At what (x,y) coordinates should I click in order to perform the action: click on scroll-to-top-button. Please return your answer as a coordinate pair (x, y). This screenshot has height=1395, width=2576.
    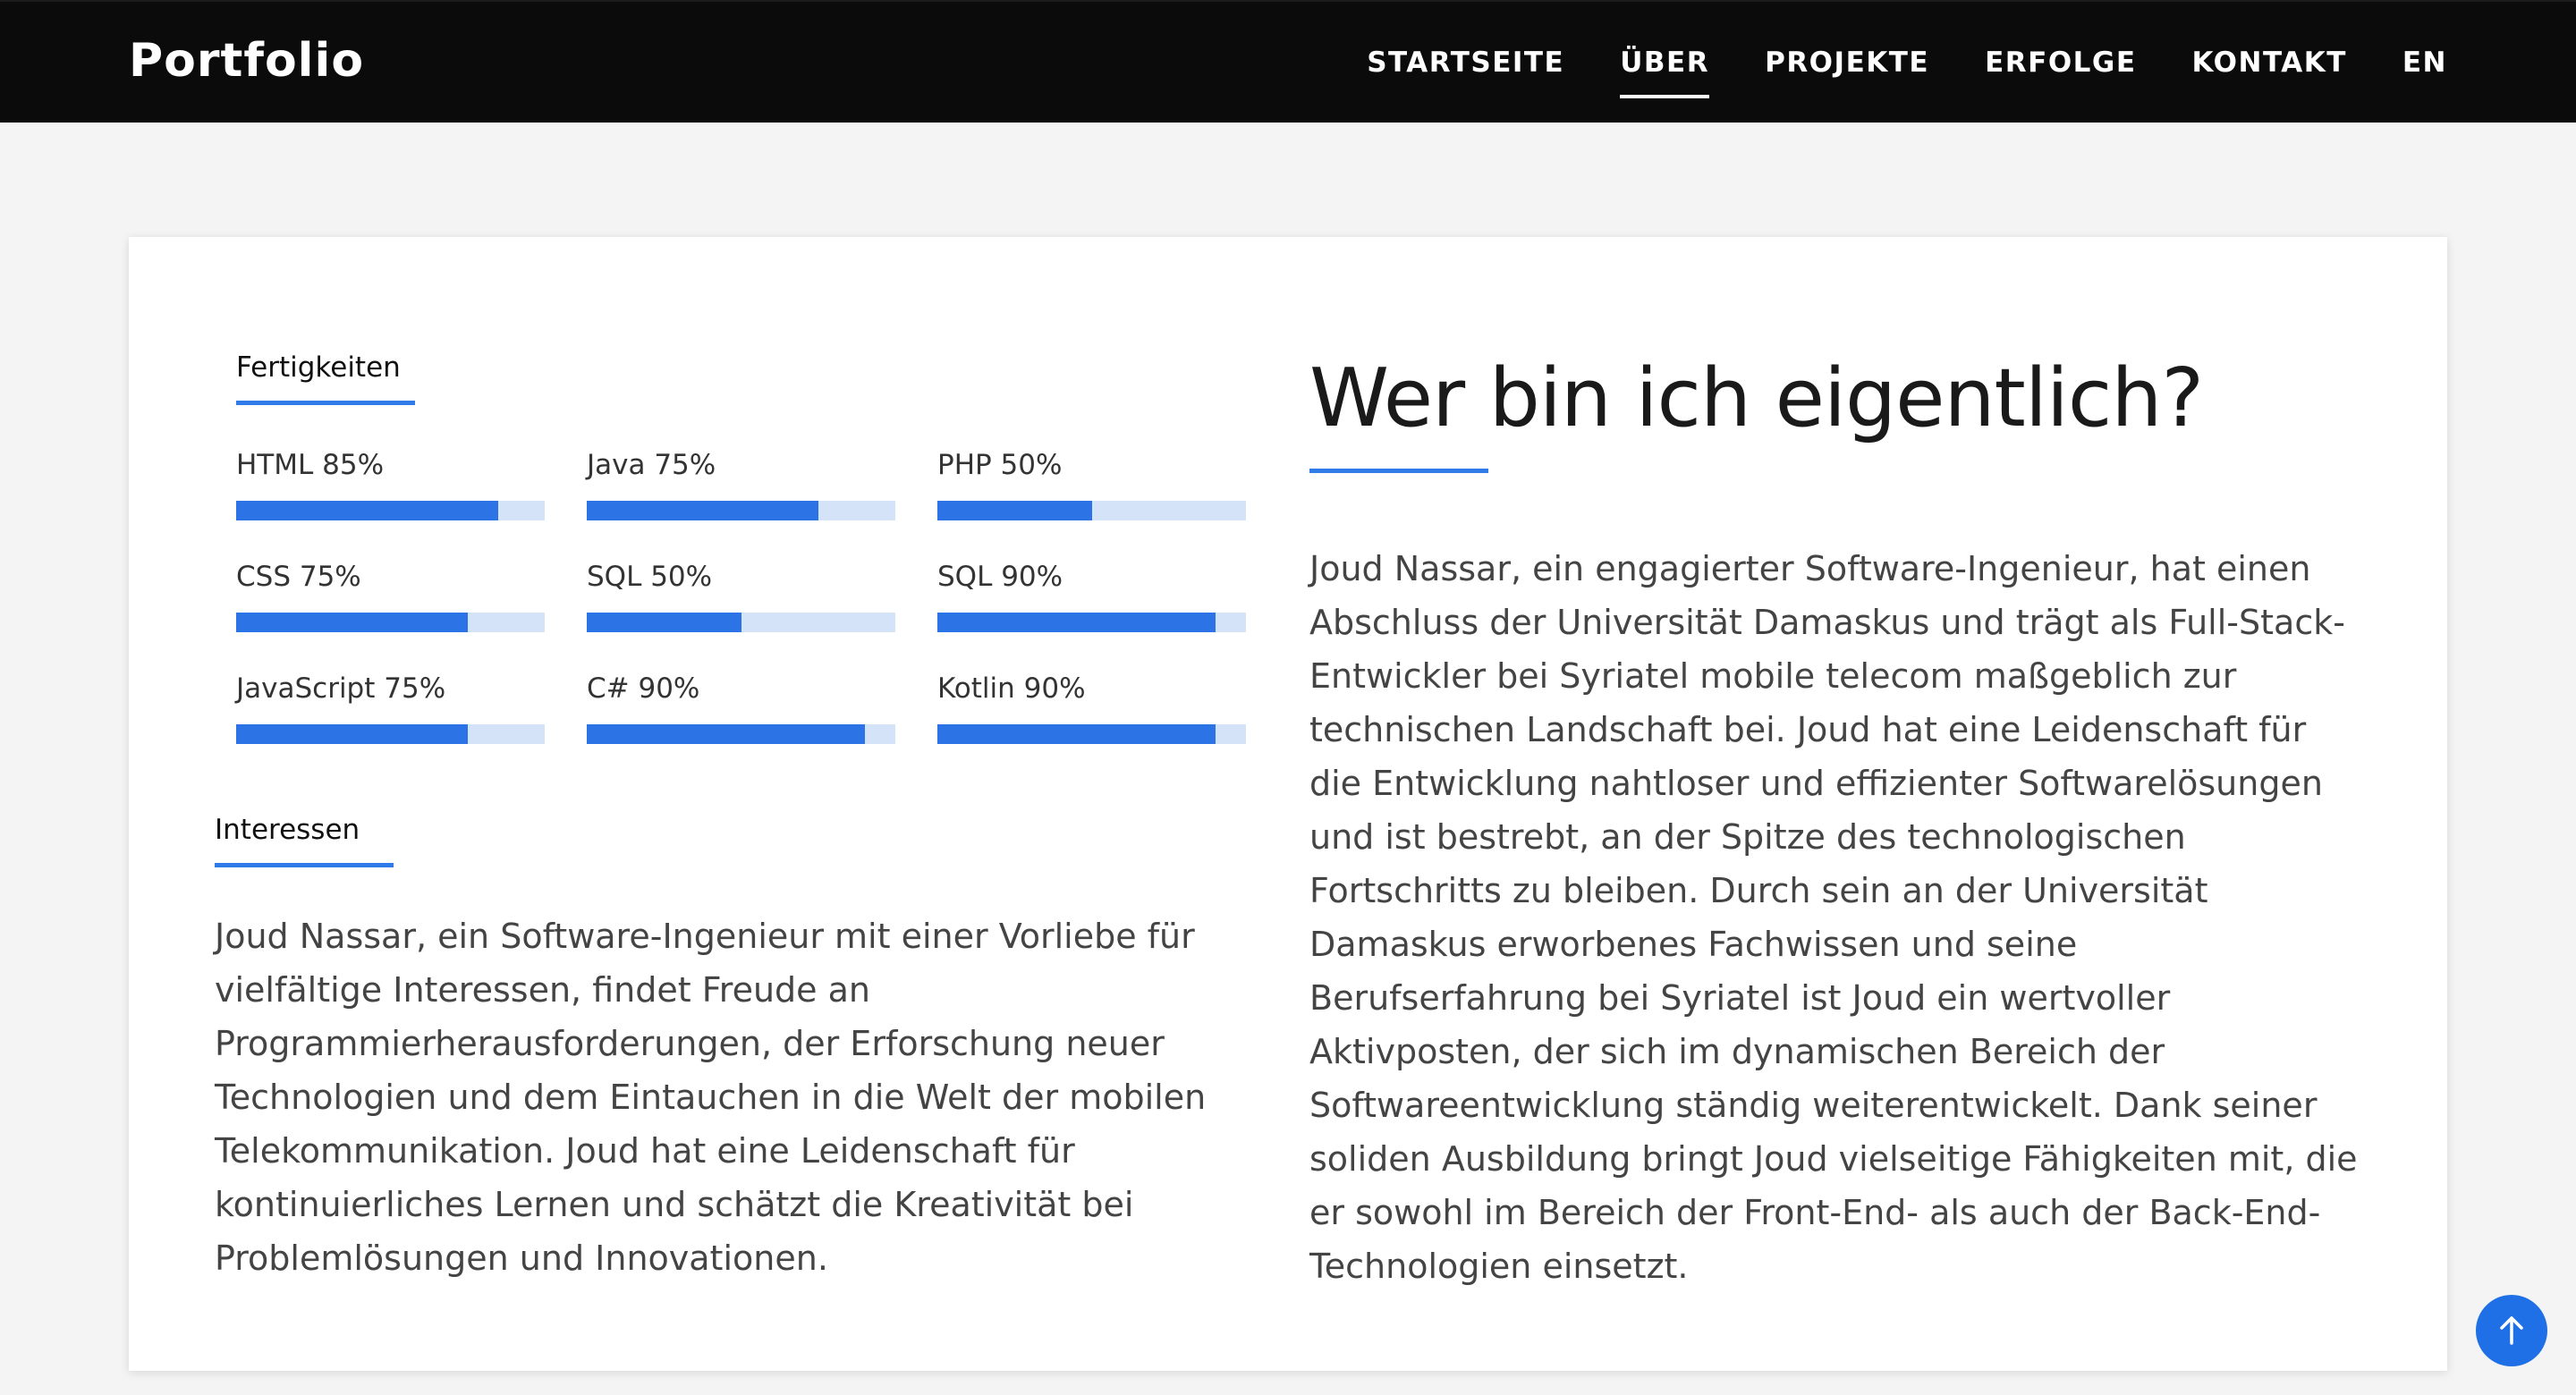
    Looking at the image, I should click on (2511, 1330).